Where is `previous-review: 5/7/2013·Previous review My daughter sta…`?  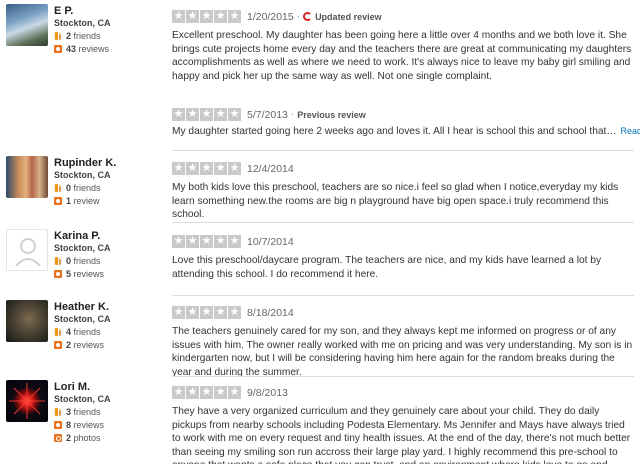
previous-review: 5/7/2013·Previous review My daughter sta… is located at coordinates (320, 125).